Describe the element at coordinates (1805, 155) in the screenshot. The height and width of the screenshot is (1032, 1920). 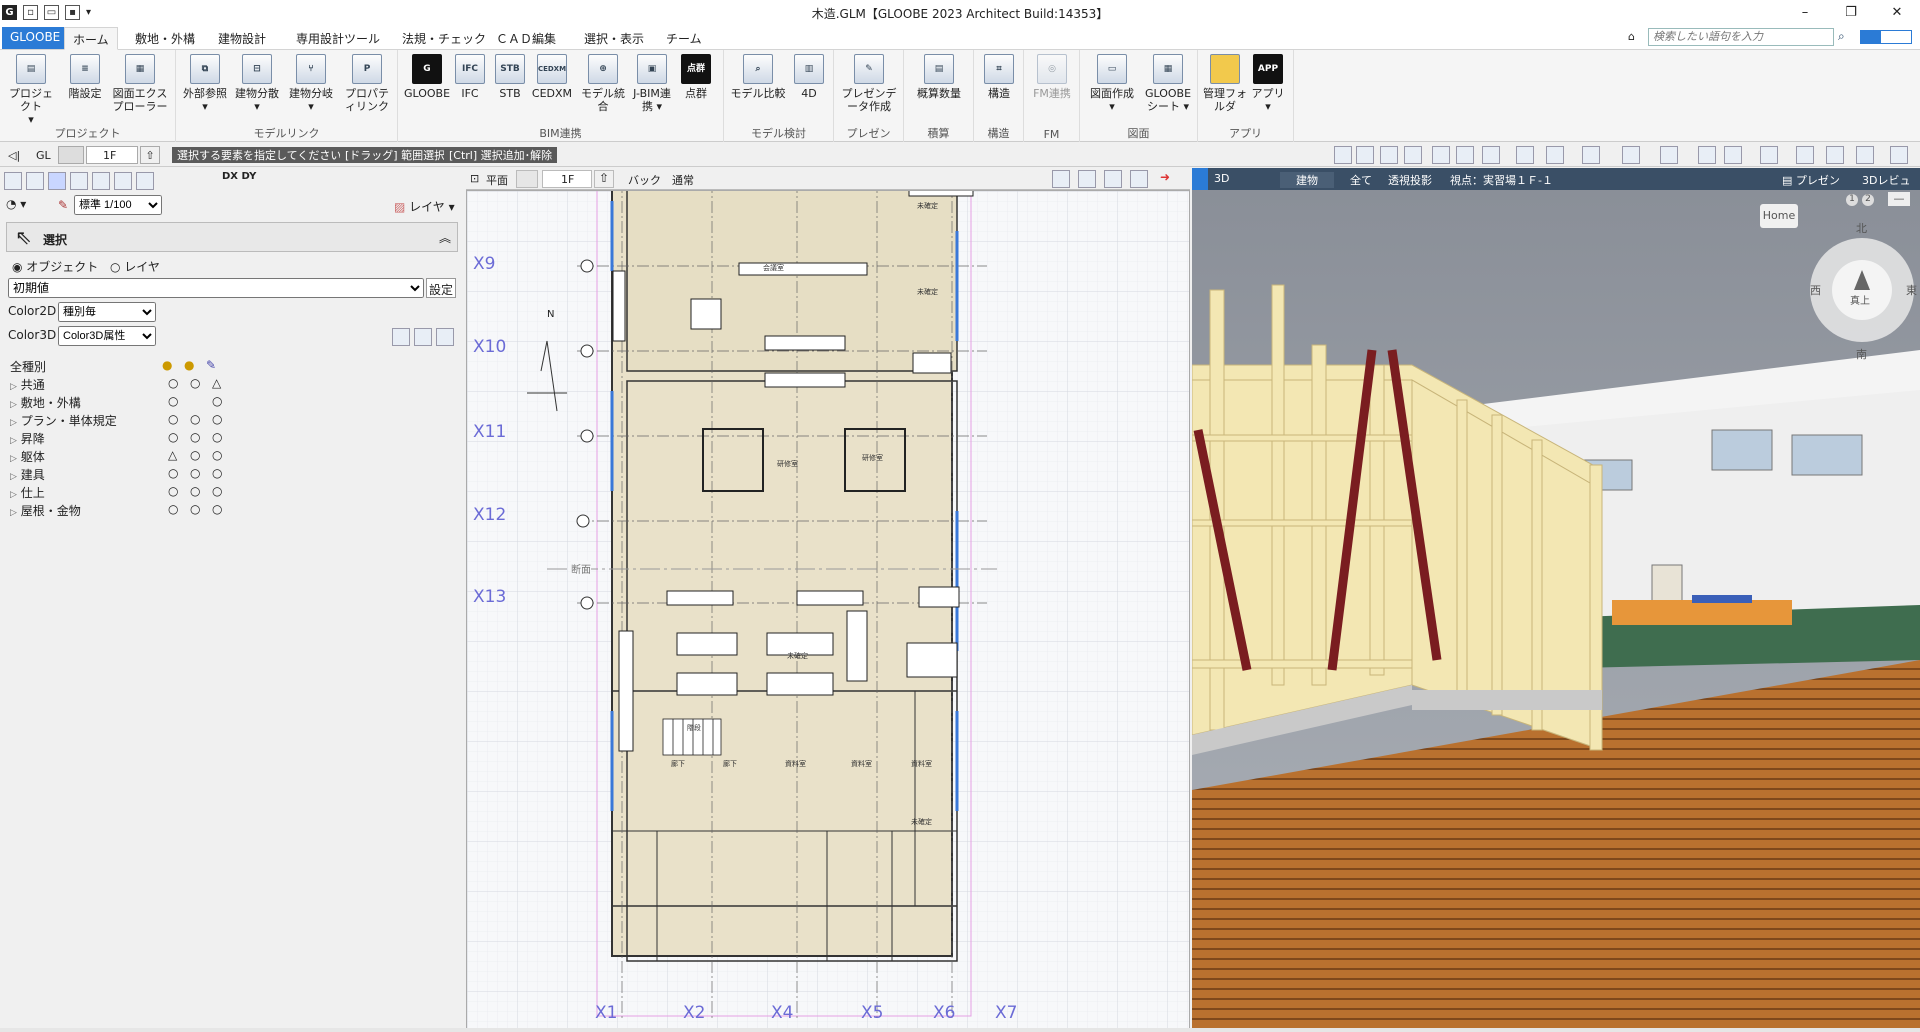
I see `snap-icon` at that location.